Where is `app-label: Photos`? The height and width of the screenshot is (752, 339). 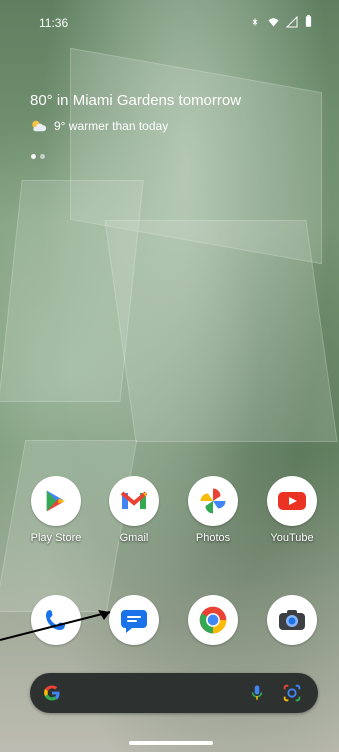 app-label: Photos is located at coordinates (213, 538).